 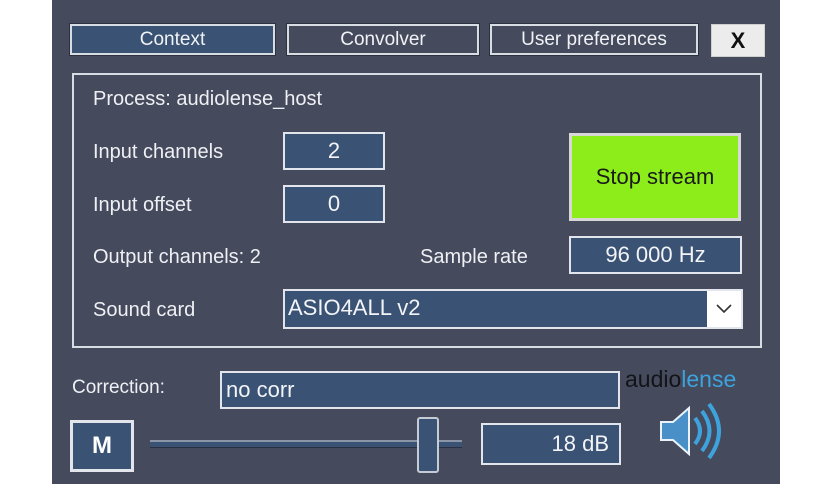 What do you see at coordinates (354, 307) in the screenshot?
I see `sound-card-value: ASIO4ALL v2` at bounding box center [354, 307].